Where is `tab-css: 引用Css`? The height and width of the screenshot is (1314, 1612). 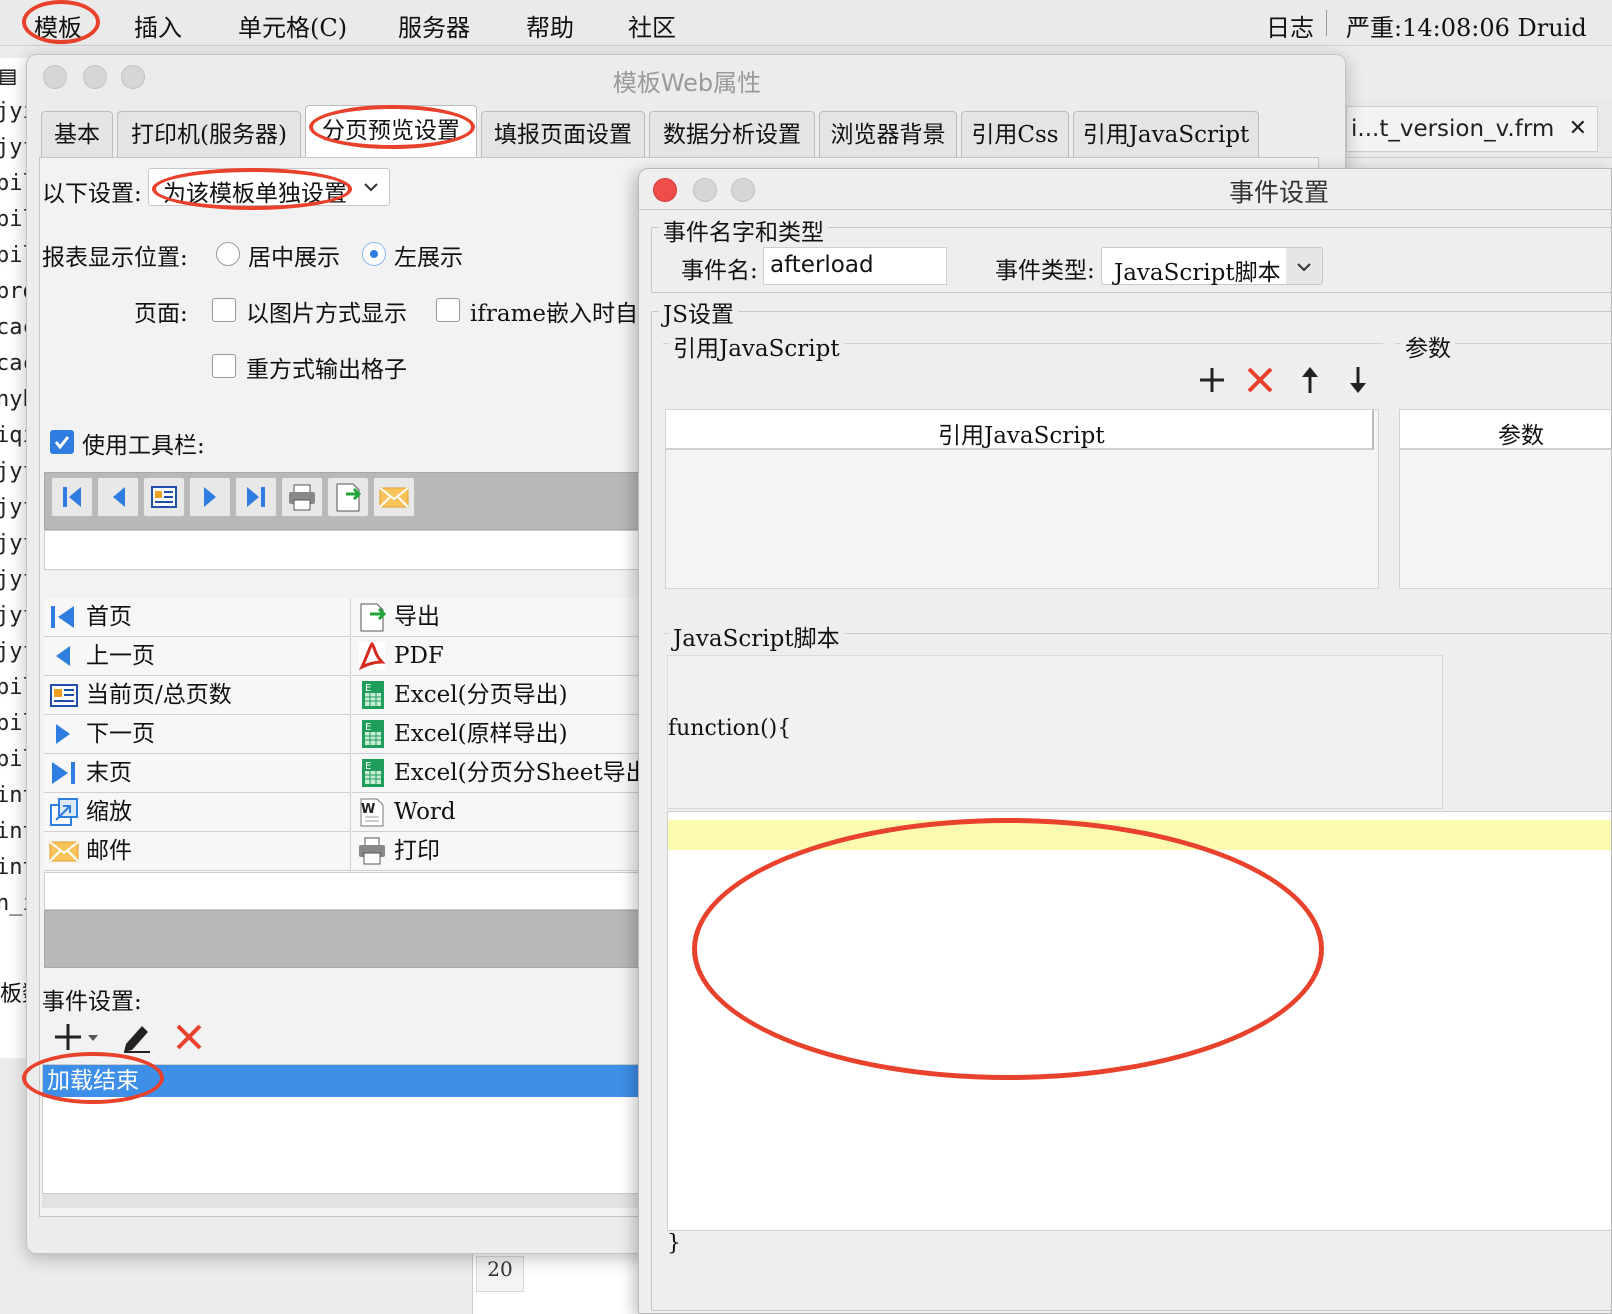 tab-css: 引用Css is located at coordinates (1015, 135).